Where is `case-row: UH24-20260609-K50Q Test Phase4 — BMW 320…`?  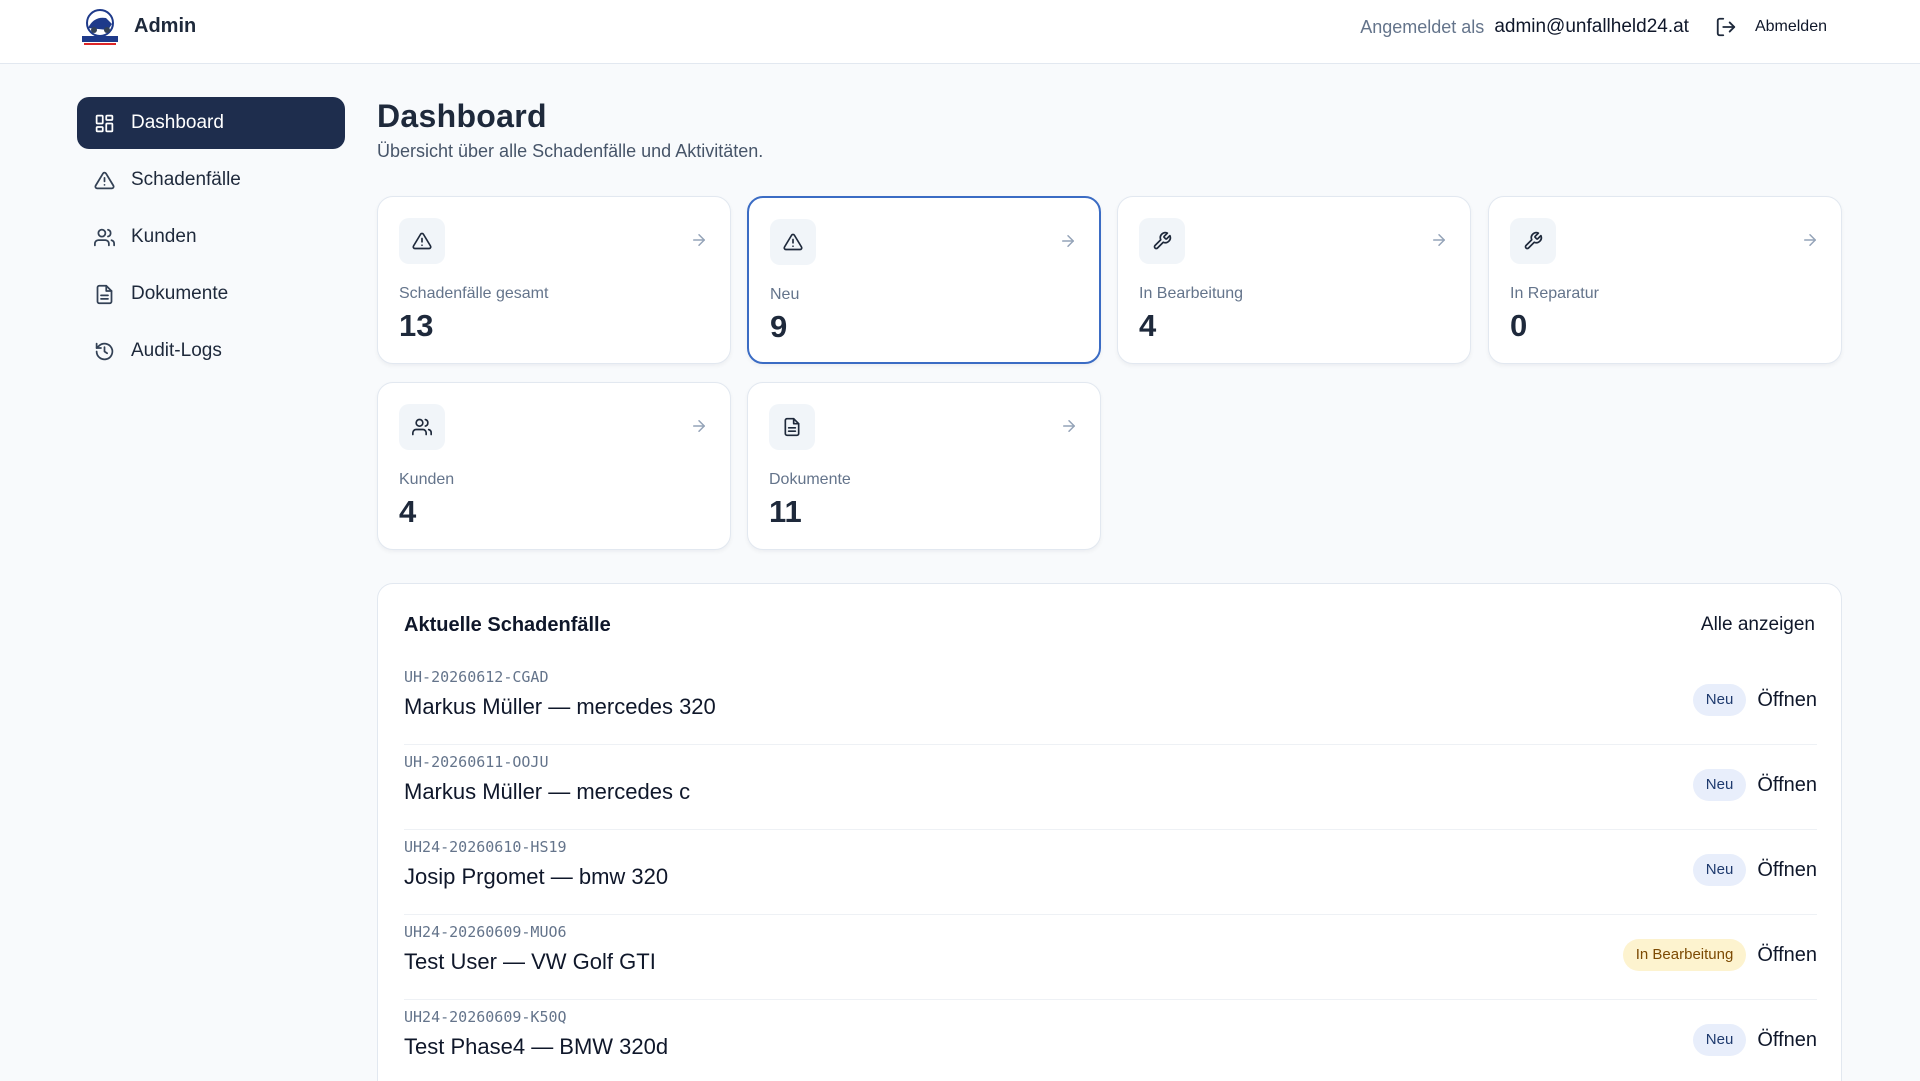 case-row: UH24-20260609-K50Q Test Phase4 — BMW 320… is located at coordinates (1110, 1040).